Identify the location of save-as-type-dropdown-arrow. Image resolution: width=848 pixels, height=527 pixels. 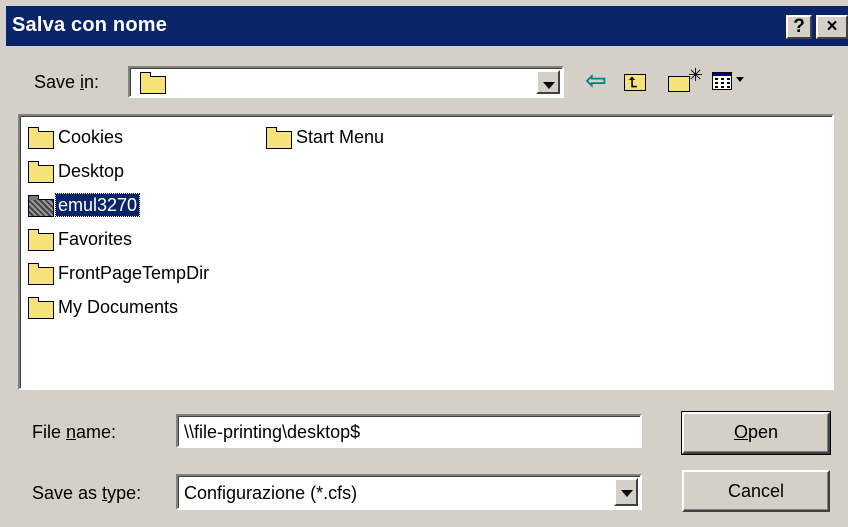
(626, 492).